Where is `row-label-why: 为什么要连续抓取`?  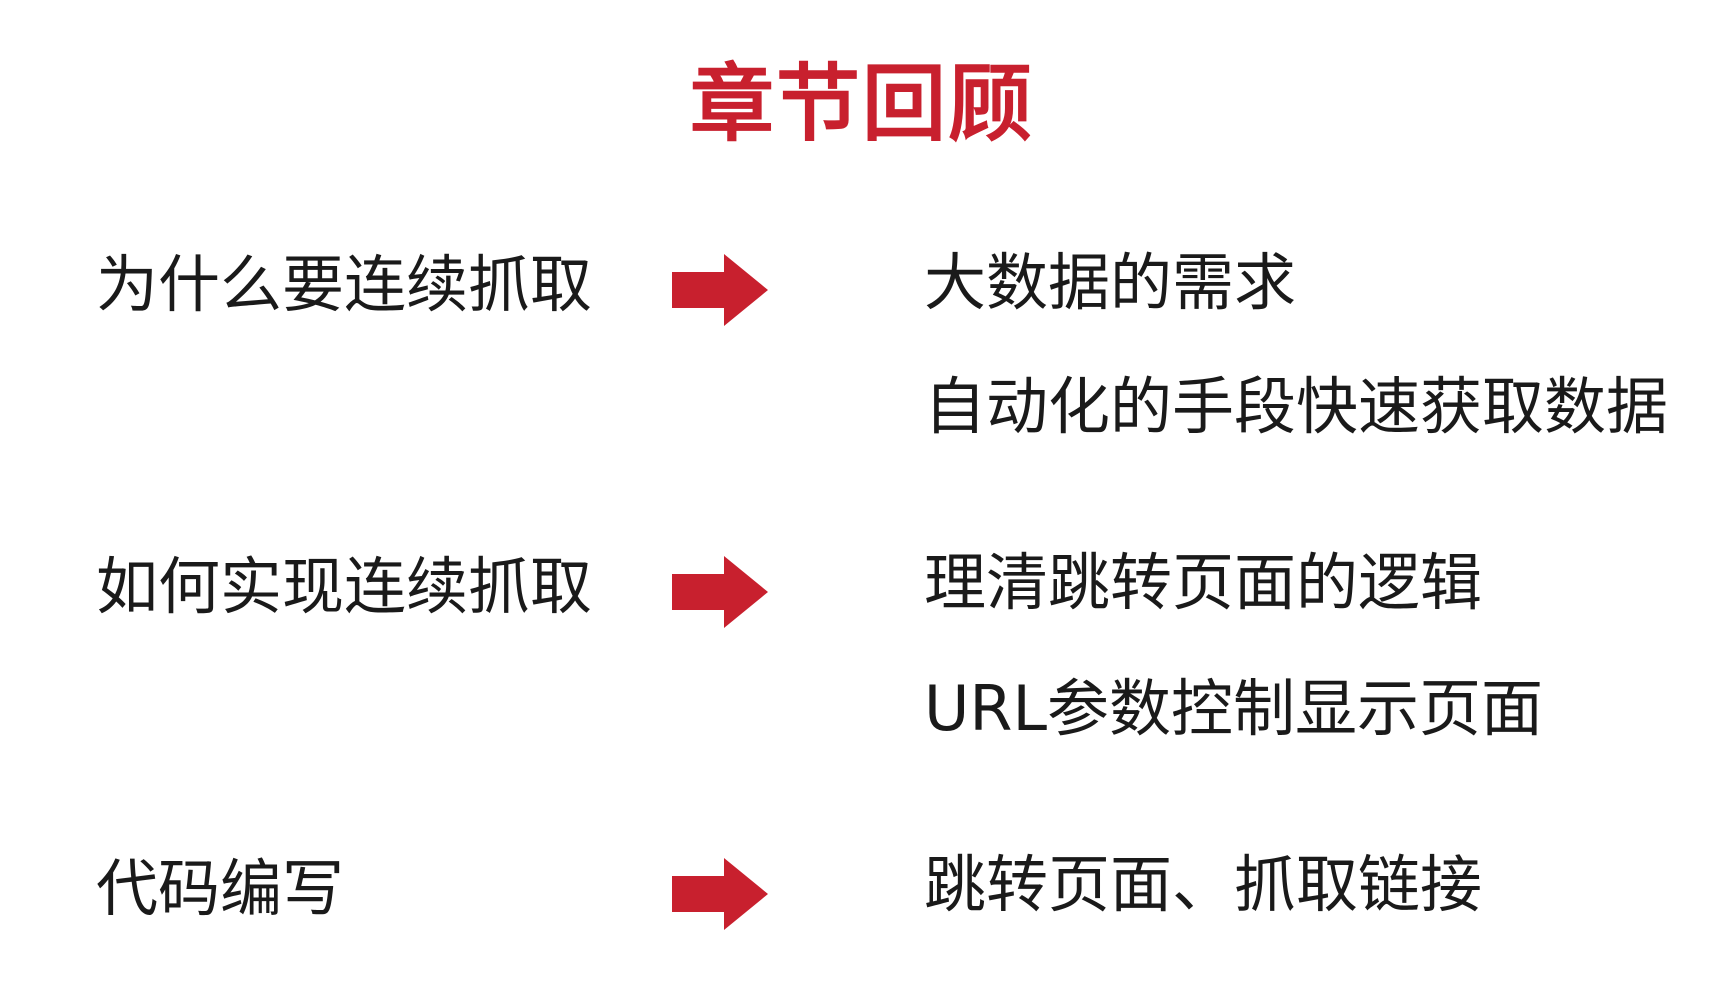
row-label-why: 为什么要连续抓取 is located at coordinates (344, 284).